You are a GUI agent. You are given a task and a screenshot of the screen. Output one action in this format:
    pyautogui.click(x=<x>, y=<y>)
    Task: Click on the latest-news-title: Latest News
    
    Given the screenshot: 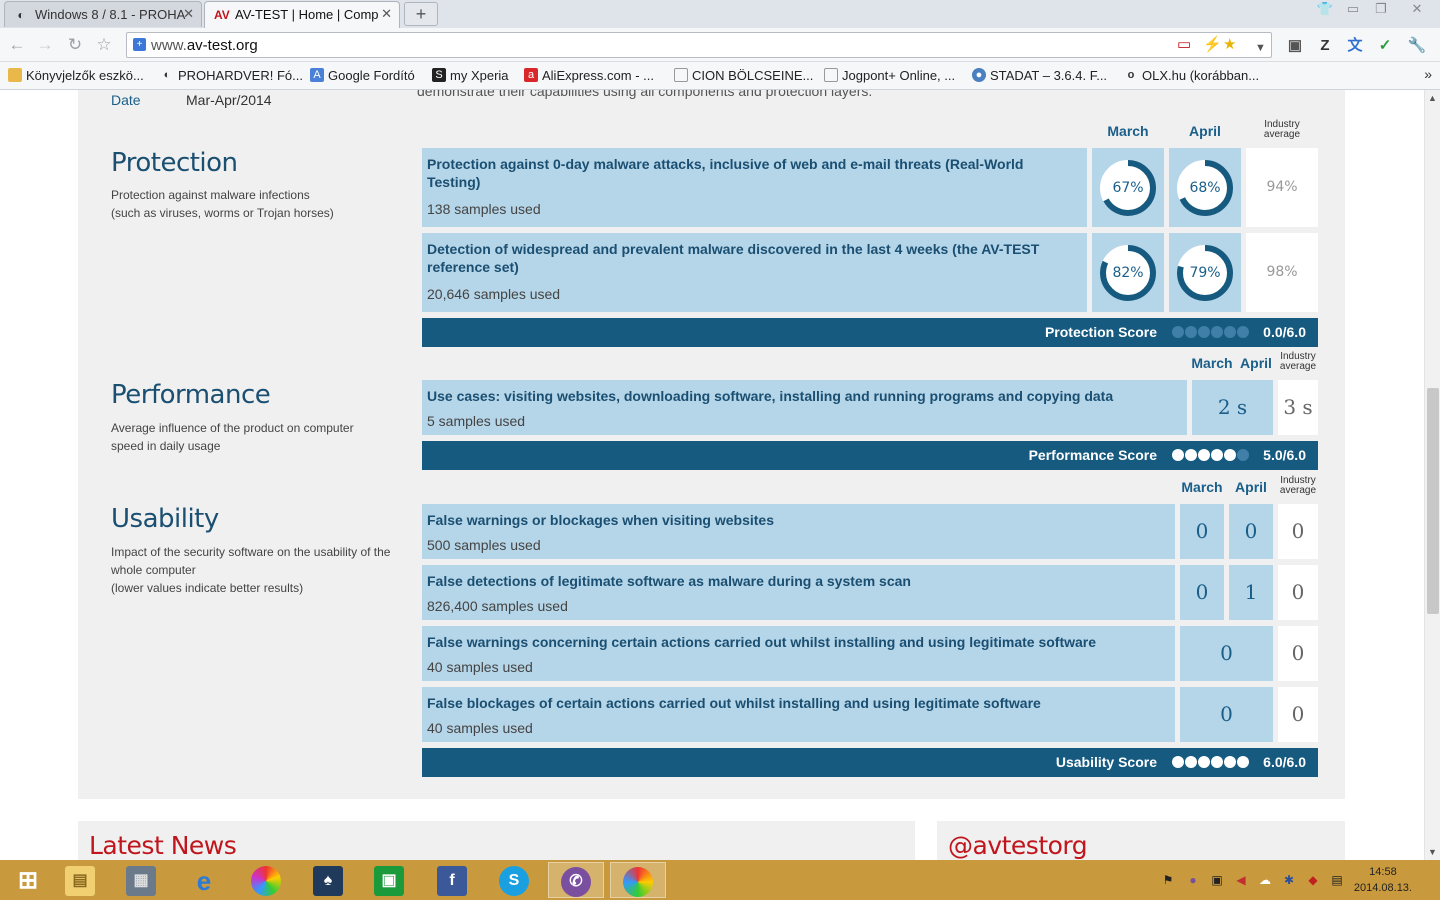 What is the action you would take?
    pyautogui.click(x=163, y=845)
    